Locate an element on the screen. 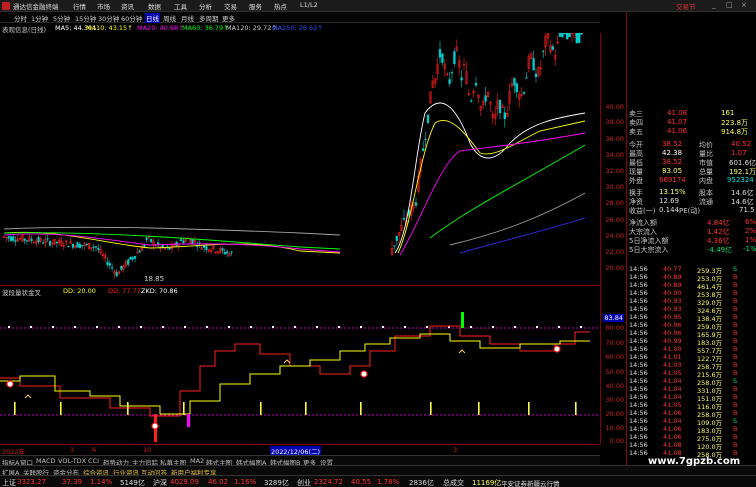 The width and height of the screenshot is (756, 487). period-tab-intraday: 分时 is located at coordinates (20, 18).